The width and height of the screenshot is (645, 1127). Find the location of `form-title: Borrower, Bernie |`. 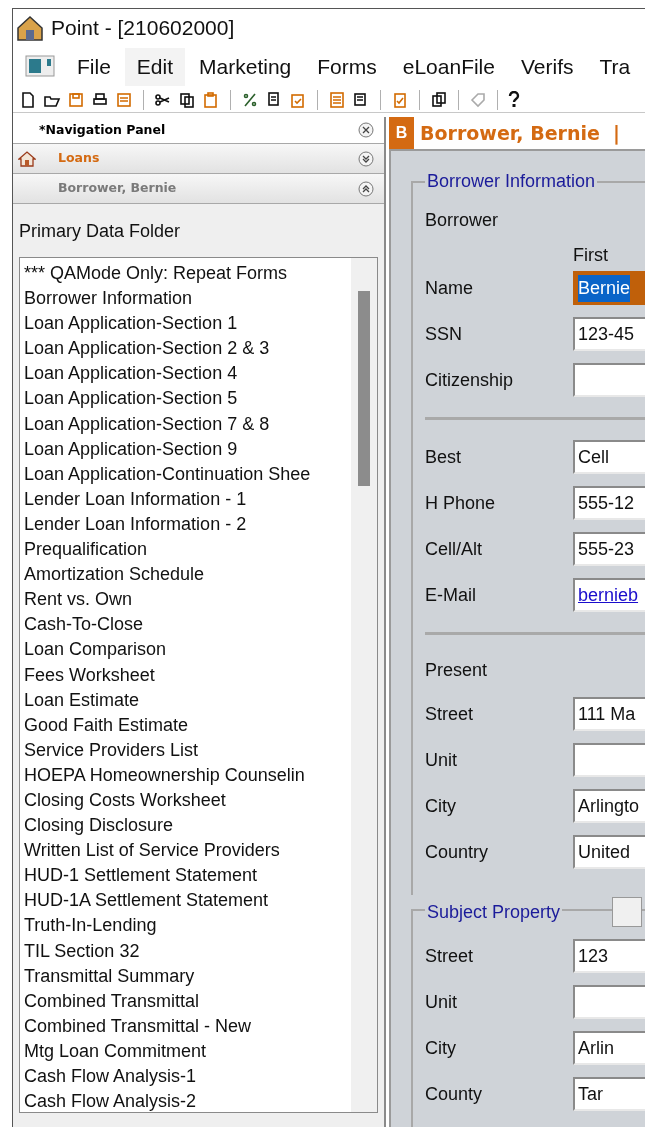

form-title: Borrower, Bernie | is located at coordinates (520, 133).